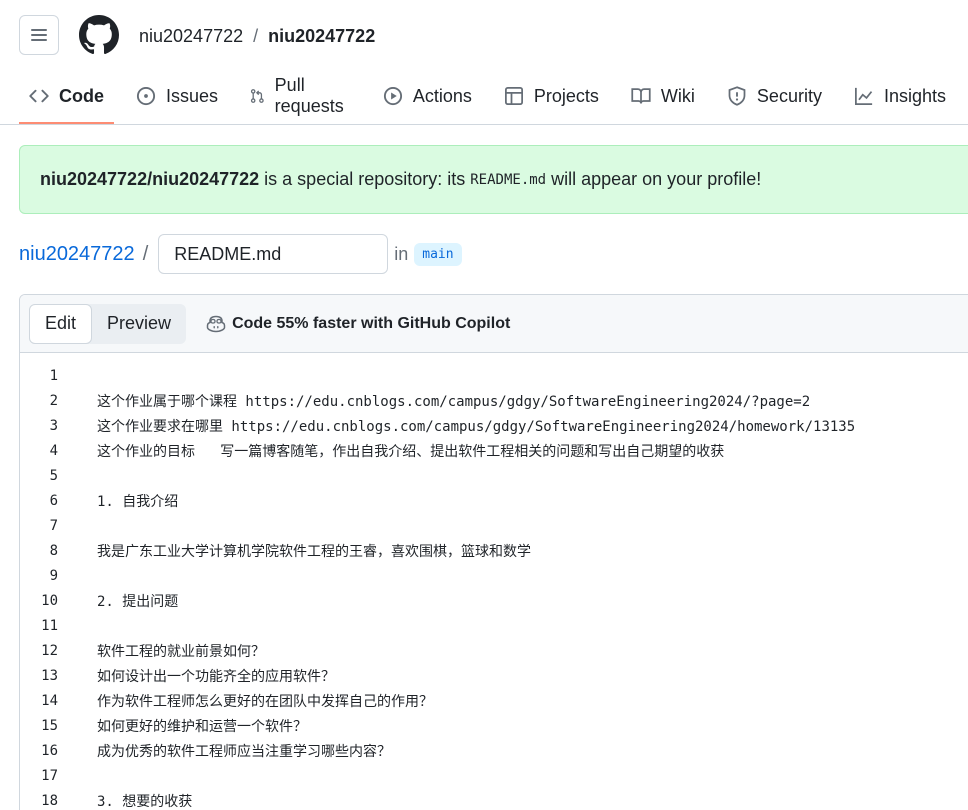  Describe the element at coordinates (49, 600) in the screenshot. I see `line-number: 10` at that location.